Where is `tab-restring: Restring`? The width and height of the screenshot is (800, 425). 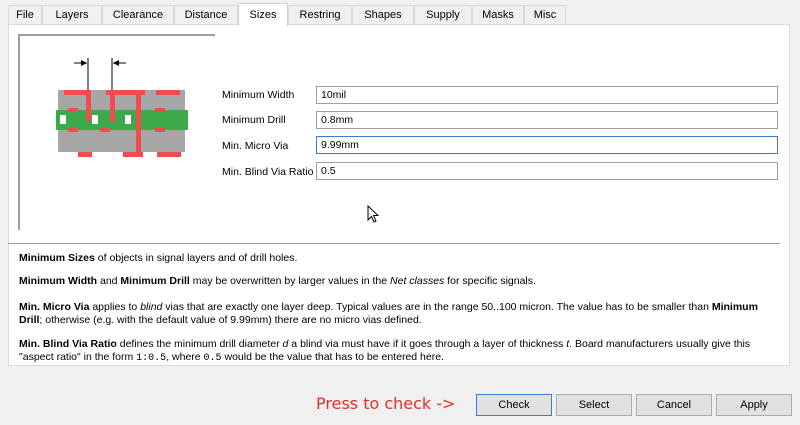
tab-restring: Restring is located at coordinates (320, 14).